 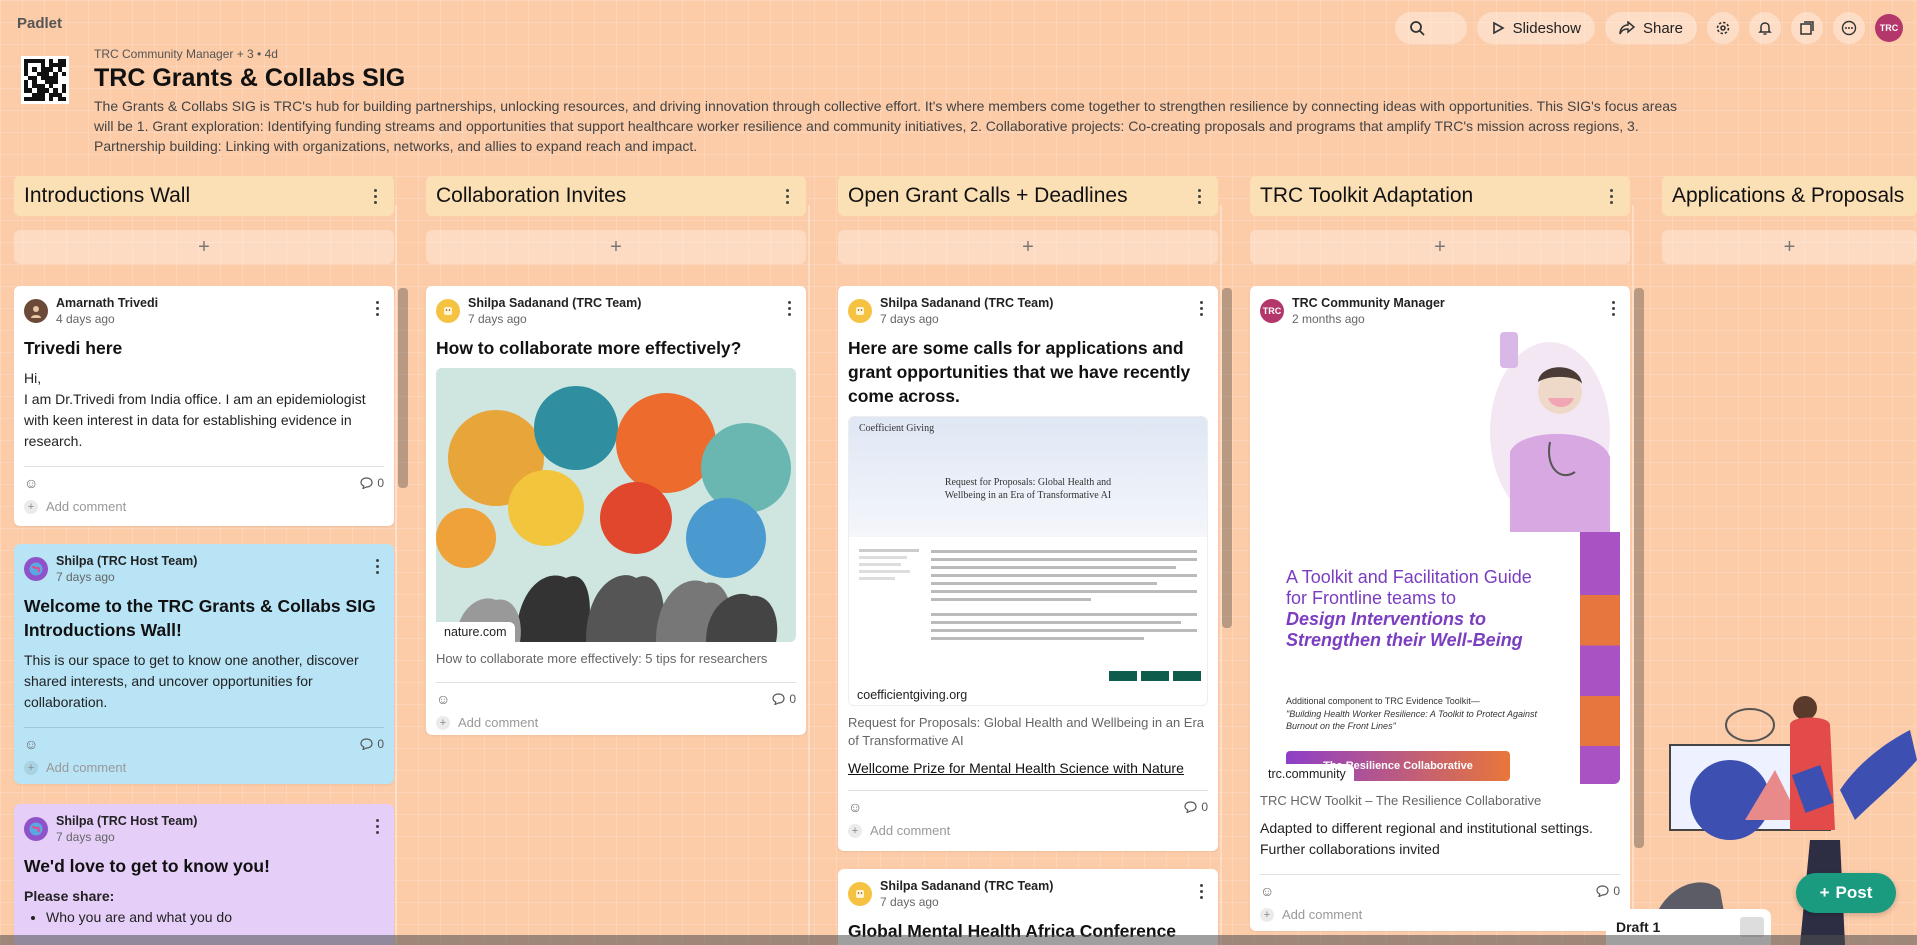 What do you see at coordinates (147, 866) in the screenshot?
I see `post-title: We'd love to get to know you!` at bounding box center [147, 866].